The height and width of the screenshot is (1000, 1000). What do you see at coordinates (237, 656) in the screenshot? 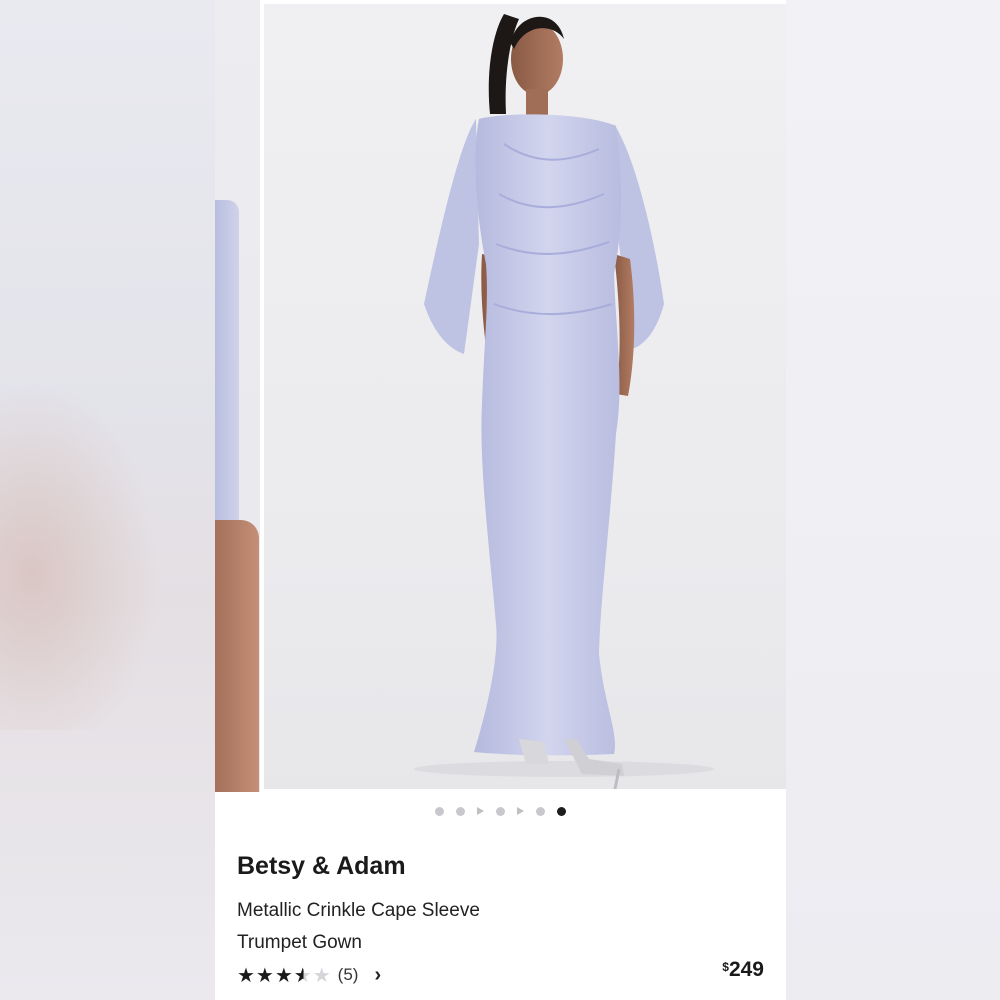
I see `arm-fragment` at bounding box center [237, 656].